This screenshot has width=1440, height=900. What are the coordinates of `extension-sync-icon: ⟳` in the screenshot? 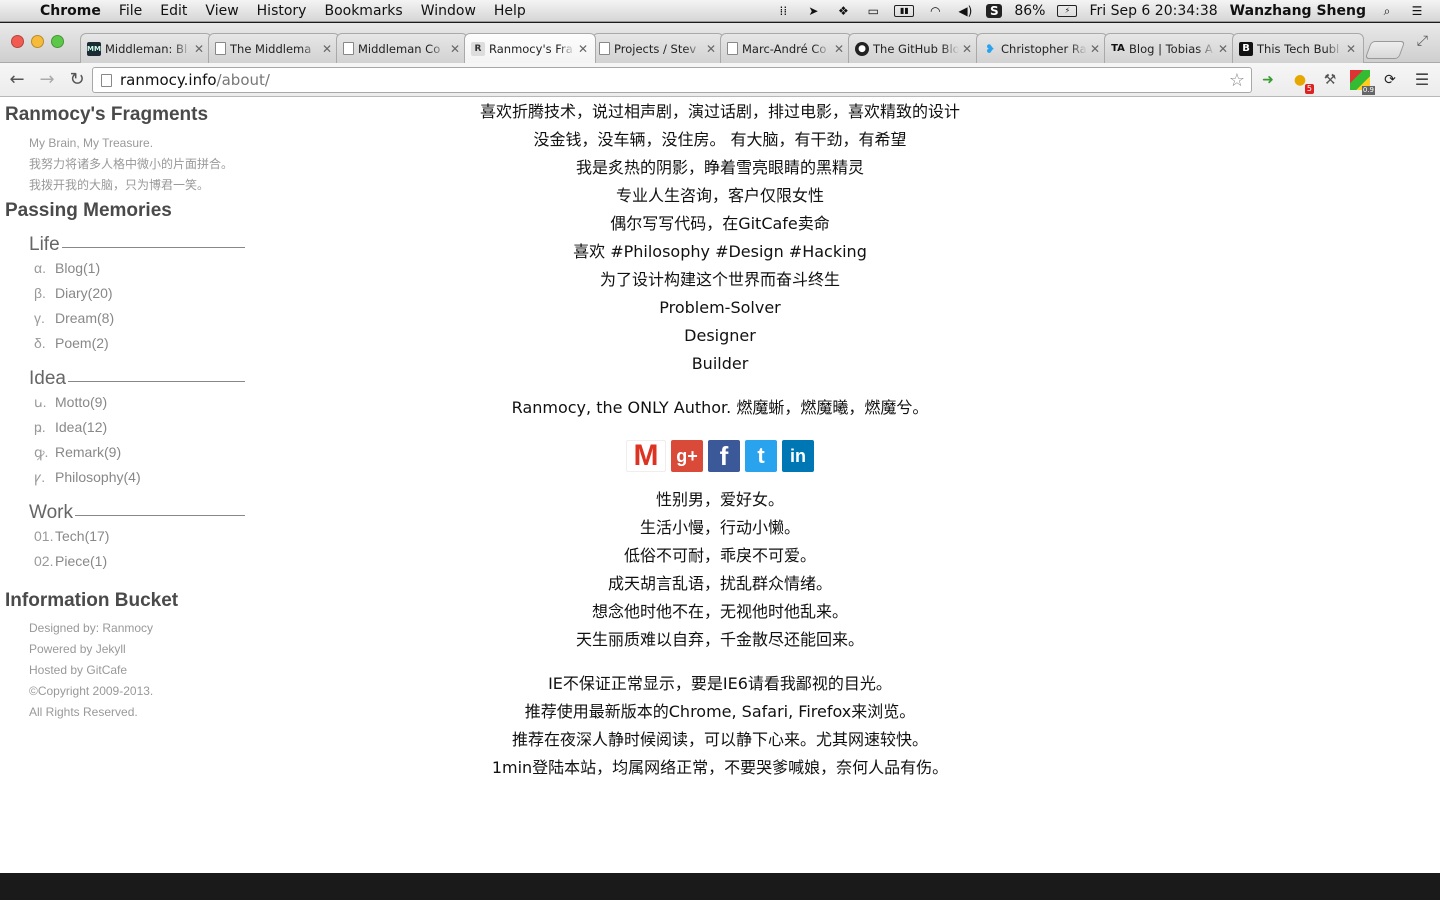 It's located at (1390, 80).